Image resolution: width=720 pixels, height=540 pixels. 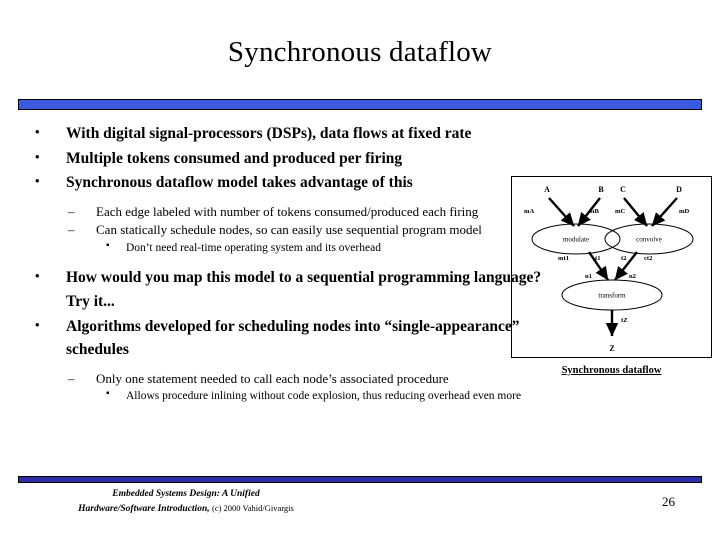 I want to click on page-number: 26, so click(x=668, y=501).